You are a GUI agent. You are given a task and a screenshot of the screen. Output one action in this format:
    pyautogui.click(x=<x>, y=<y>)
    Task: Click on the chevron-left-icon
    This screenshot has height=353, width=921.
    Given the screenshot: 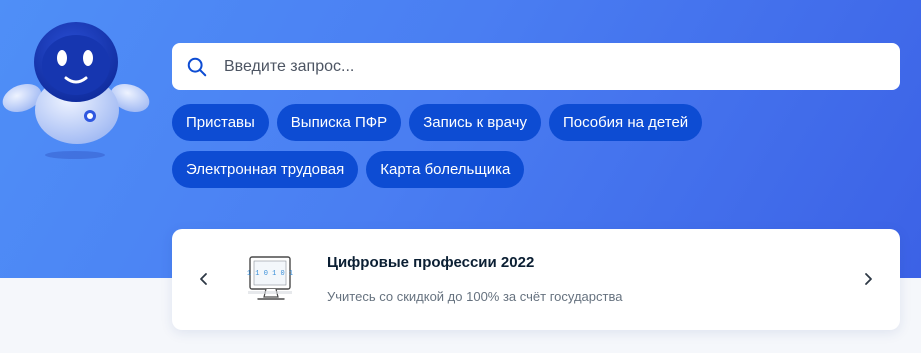 What is the action you would take?
    pyautogui.click(x=203, y=279)
    